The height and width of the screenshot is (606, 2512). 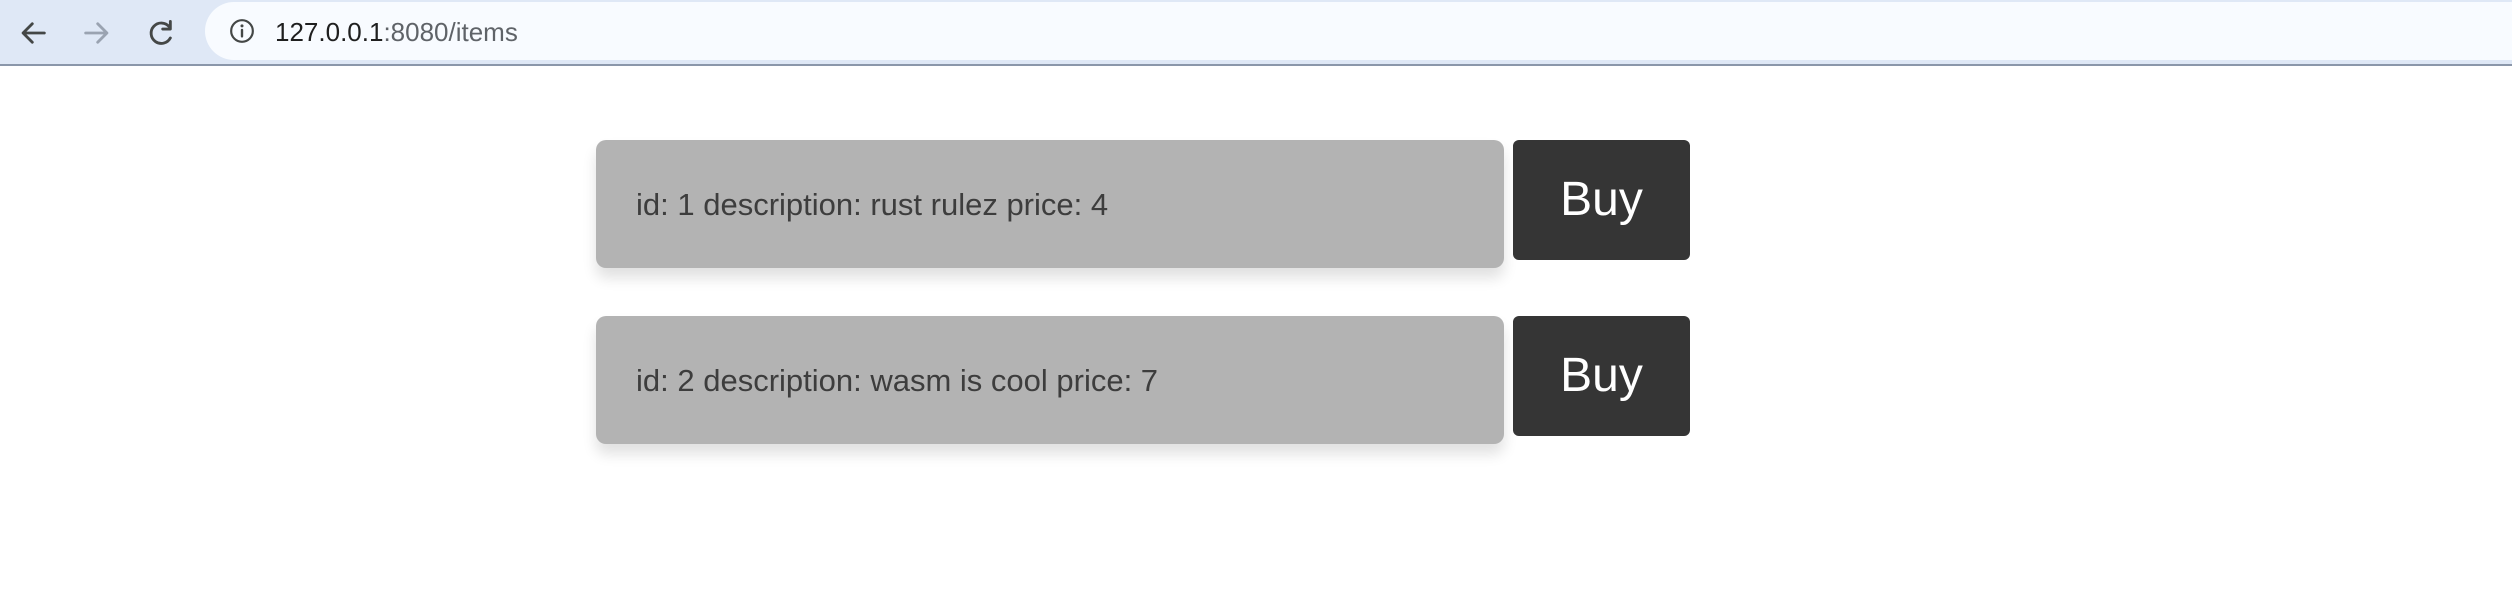 I want to click on address-bar: 127.0.0.1:8080/items, so click(x=1358, y=31).